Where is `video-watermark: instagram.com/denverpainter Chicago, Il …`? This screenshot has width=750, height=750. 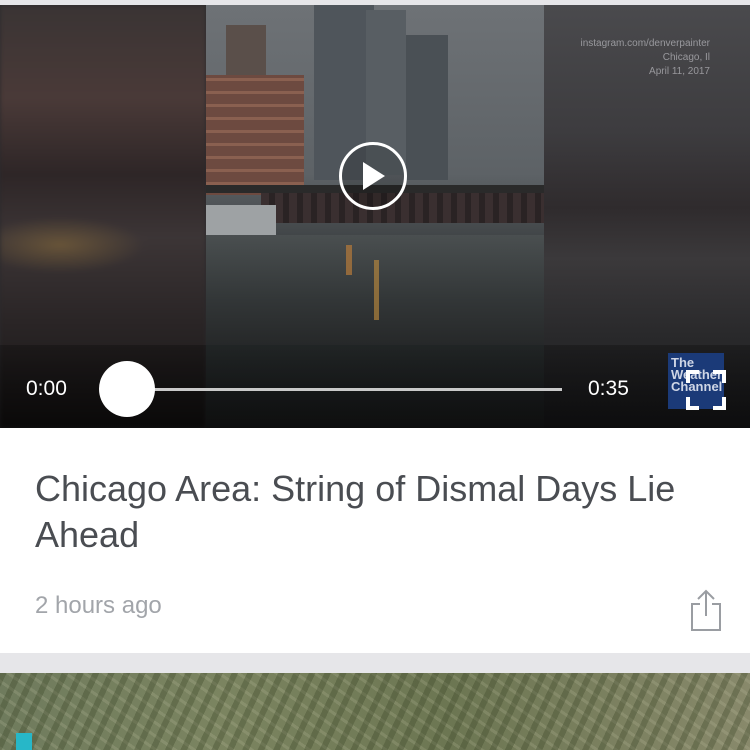
video-watermark: instagram.com/denverpainter Chicago, Il … is located at coordinates (645, 58).